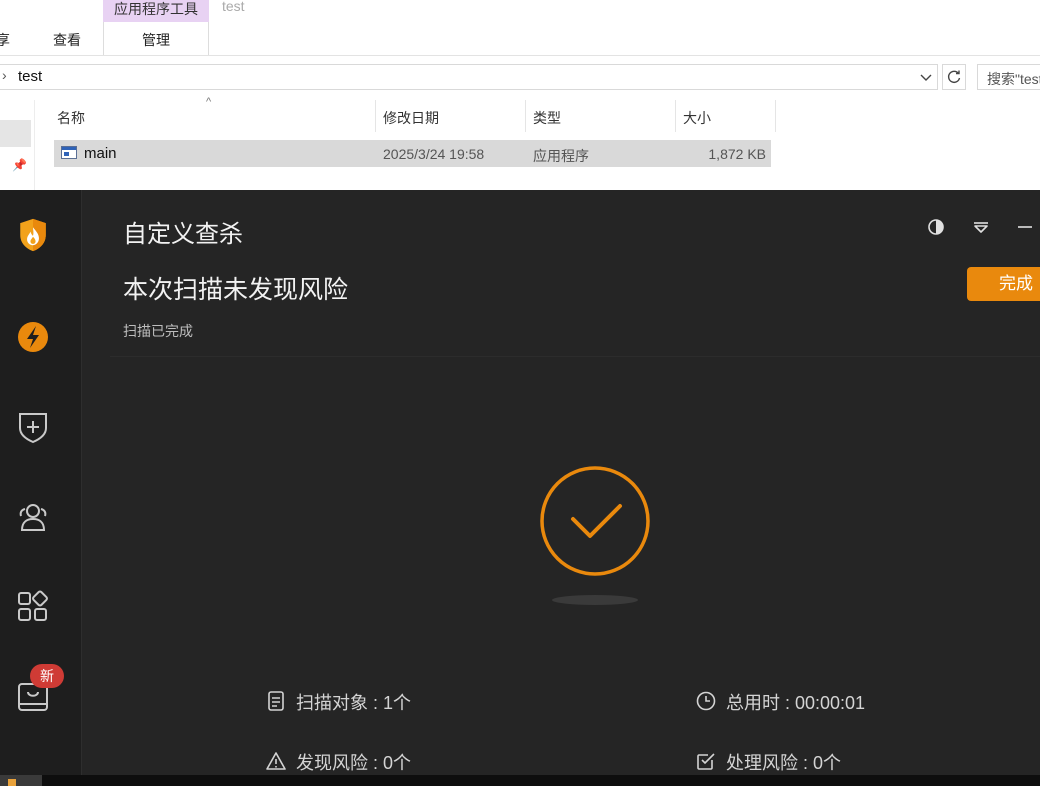 The width and height of the screenshot is (1040, 786). I want to click on nav-pane-selected-item, so click(15, 133).